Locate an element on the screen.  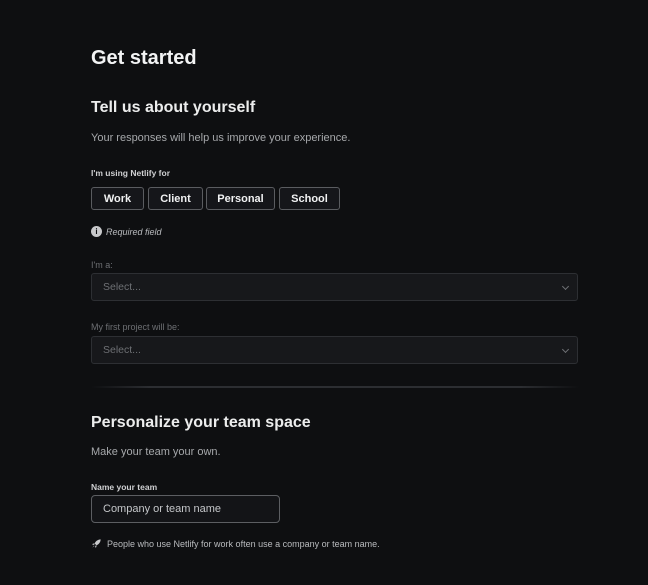
team-name-label: Name your team is located at coordinates (124, 487).